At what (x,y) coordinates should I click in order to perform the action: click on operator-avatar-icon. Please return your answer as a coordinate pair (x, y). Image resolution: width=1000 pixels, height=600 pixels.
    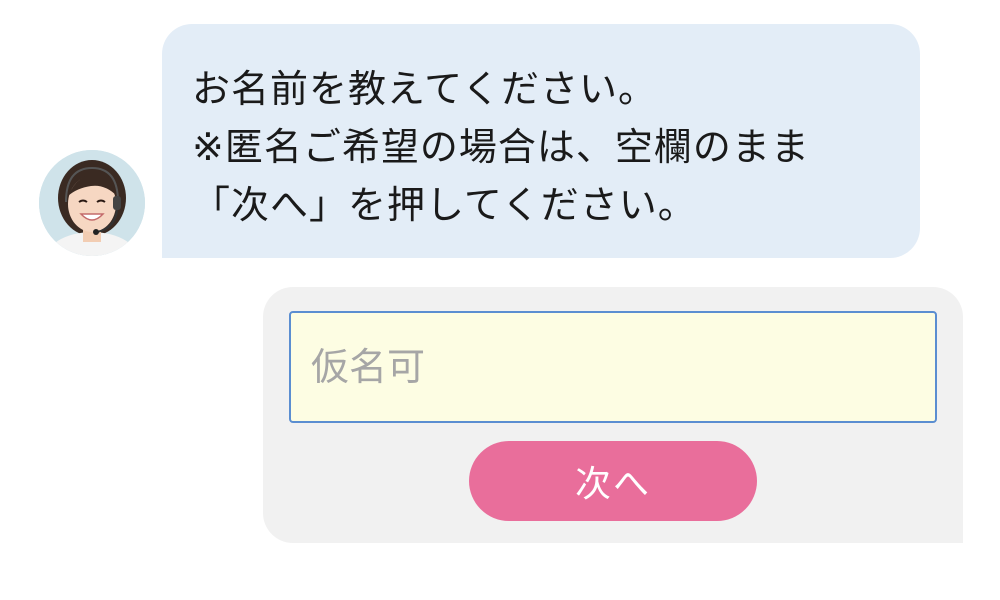
    Looking at the image, I should click on (92, 203).